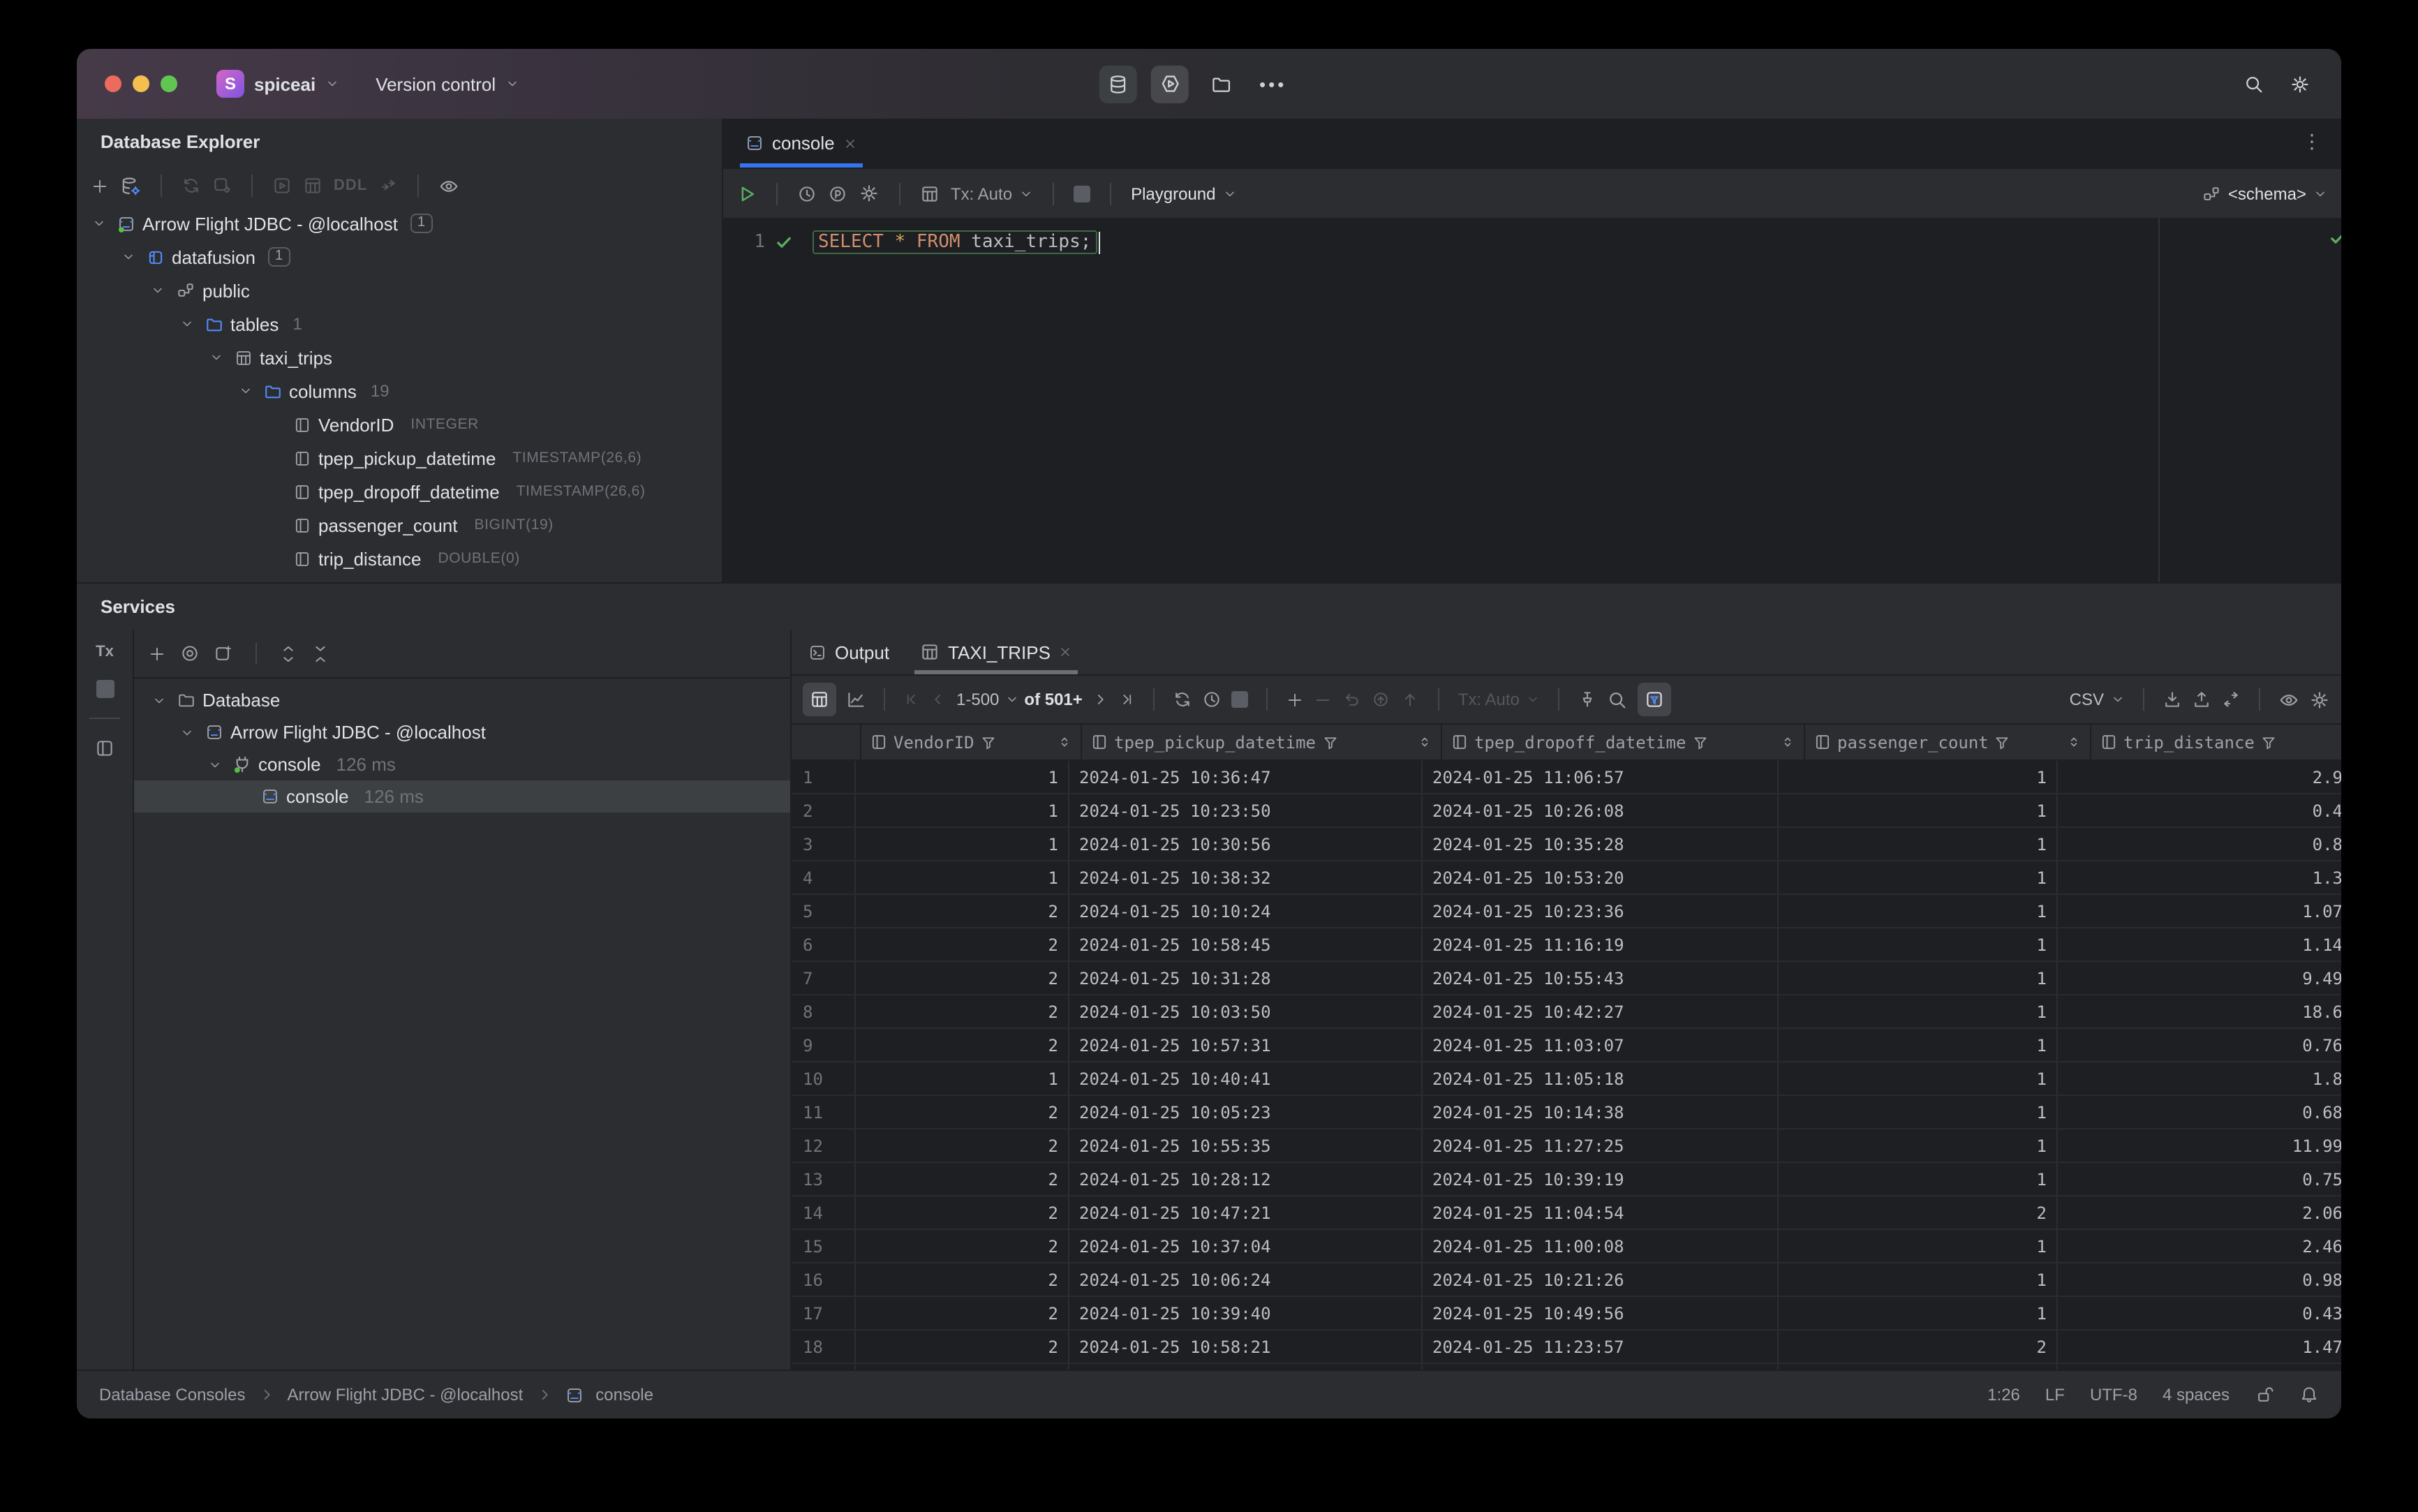  I want to click on table-cell: 0.68, so click(2199, 1112).